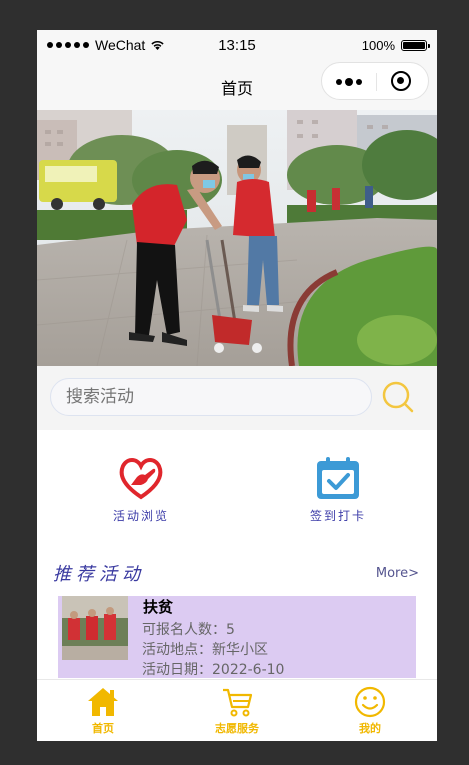 Image resolution: width=469 pixels, height=765 pixels. Describe the element at coordinates (370, 728) in the screenshot. I see `tab-label: 我的` at that location.